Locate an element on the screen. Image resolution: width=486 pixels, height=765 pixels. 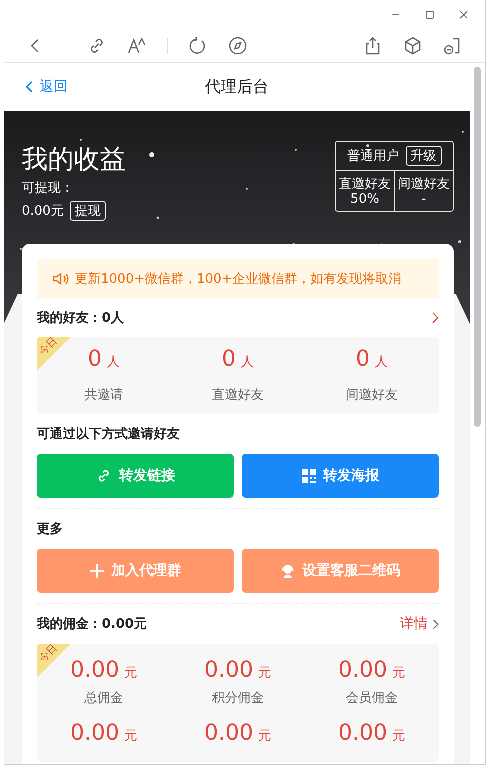
chevron-left-icon is located at coordinates (29, 87).